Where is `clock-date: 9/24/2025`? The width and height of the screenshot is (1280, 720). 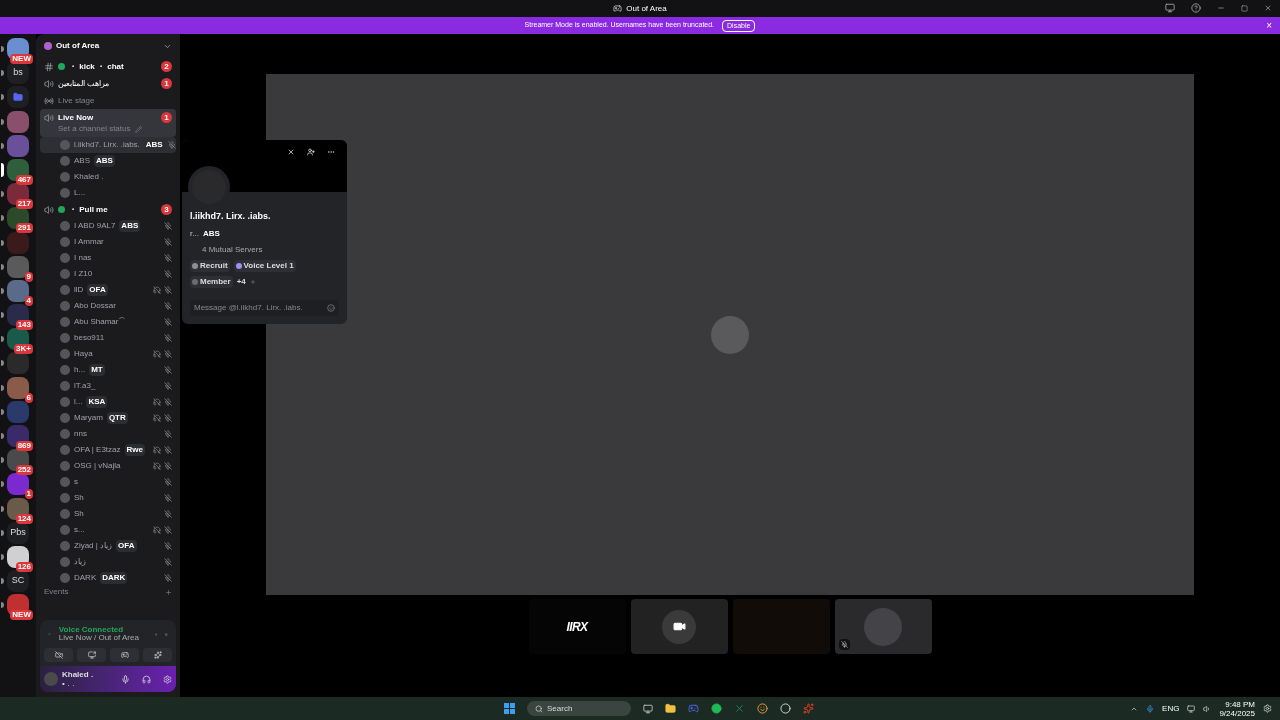 clock-date: 9/24/2025 is located at coordinates (1237, 713).